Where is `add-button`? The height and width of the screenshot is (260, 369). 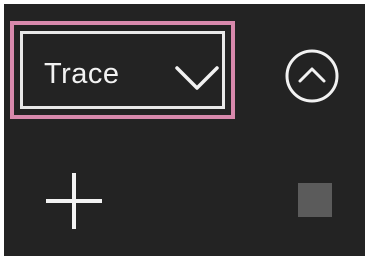 add-button is located at coordinates (74, 201).